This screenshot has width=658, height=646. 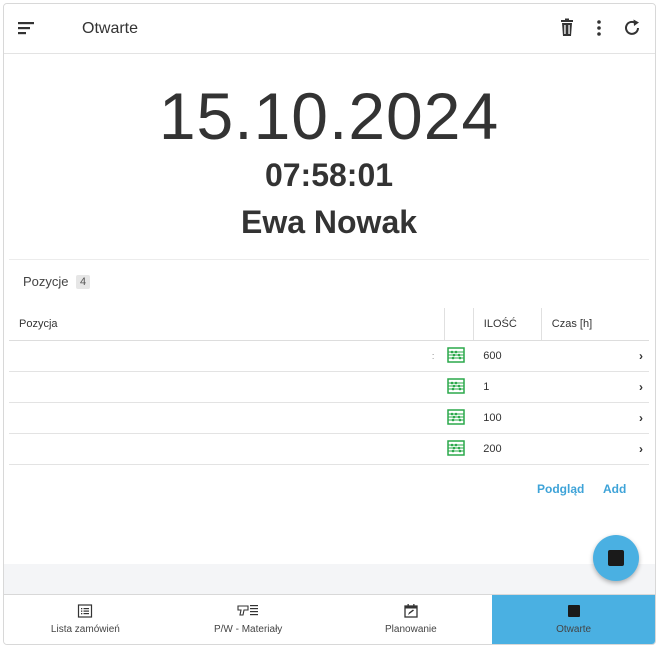 I want to click on nav-label: P/W - Materiały, so click(x=248, y=629).